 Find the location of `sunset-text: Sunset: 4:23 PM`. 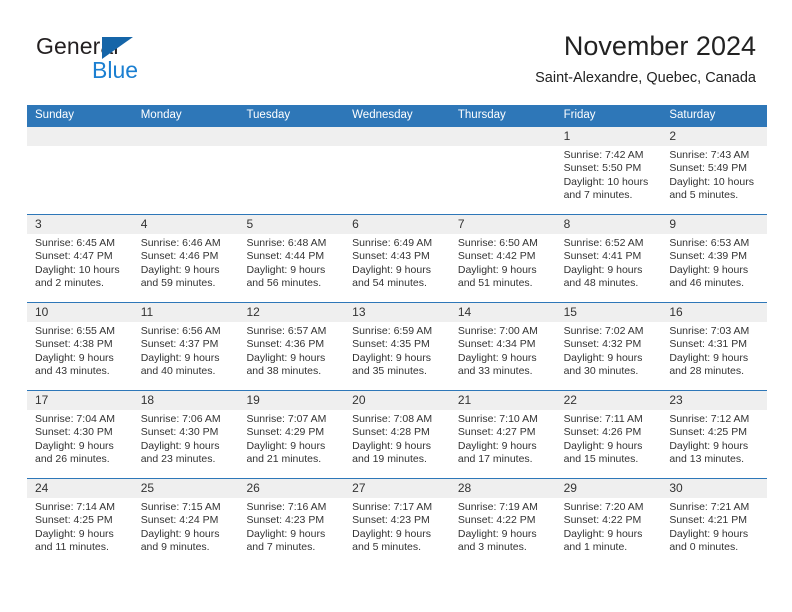

sunset-text: Sunset: 4:23 PM is located at coordinates (285, 520).